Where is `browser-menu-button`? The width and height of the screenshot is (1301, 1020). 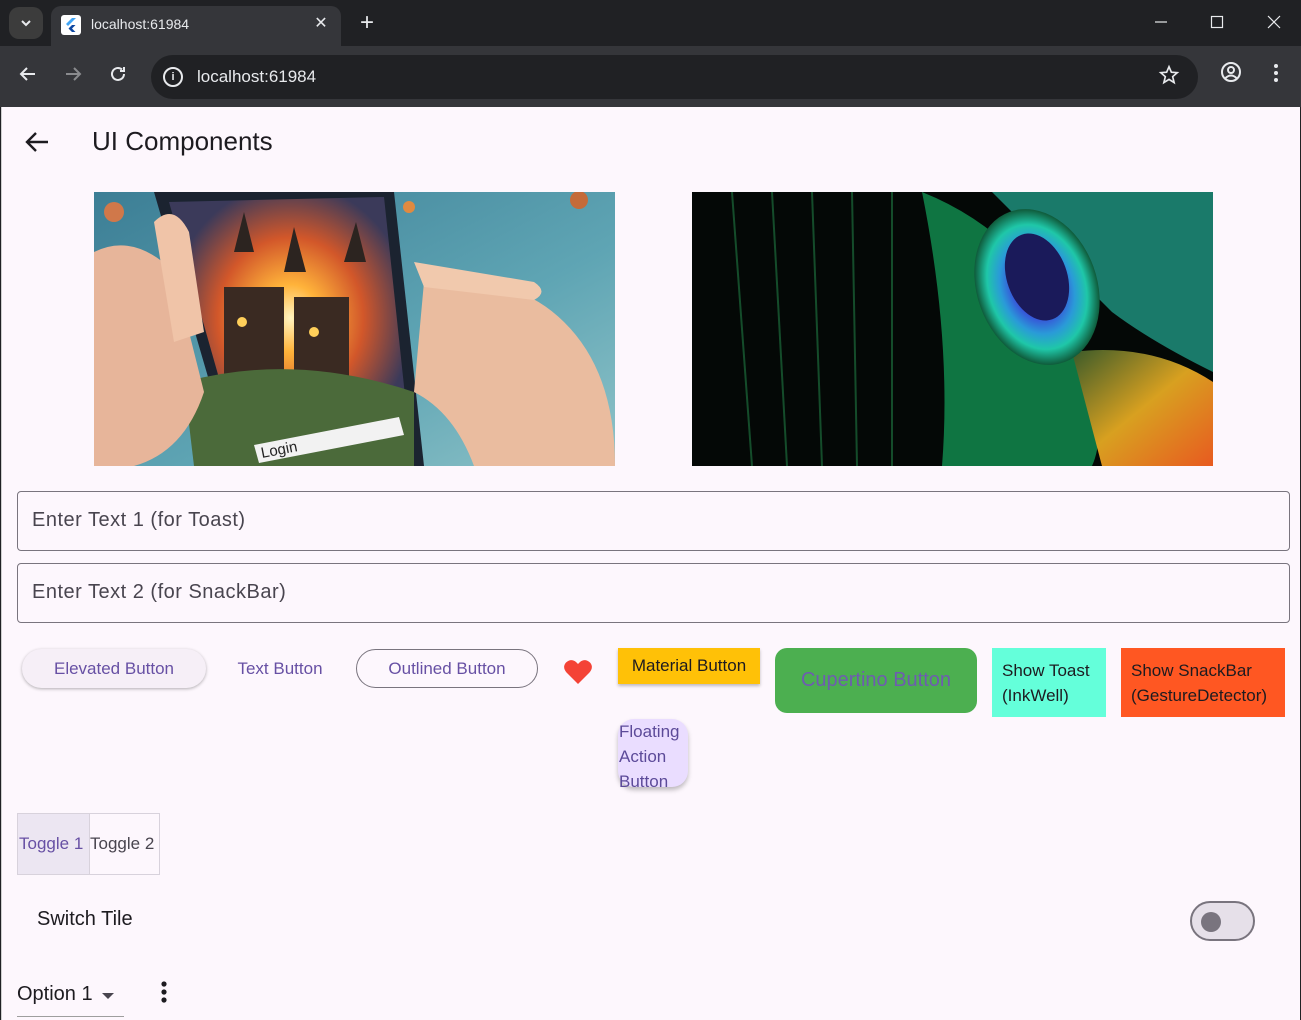 browser-menu-button is located at coordinates (1276, 77).